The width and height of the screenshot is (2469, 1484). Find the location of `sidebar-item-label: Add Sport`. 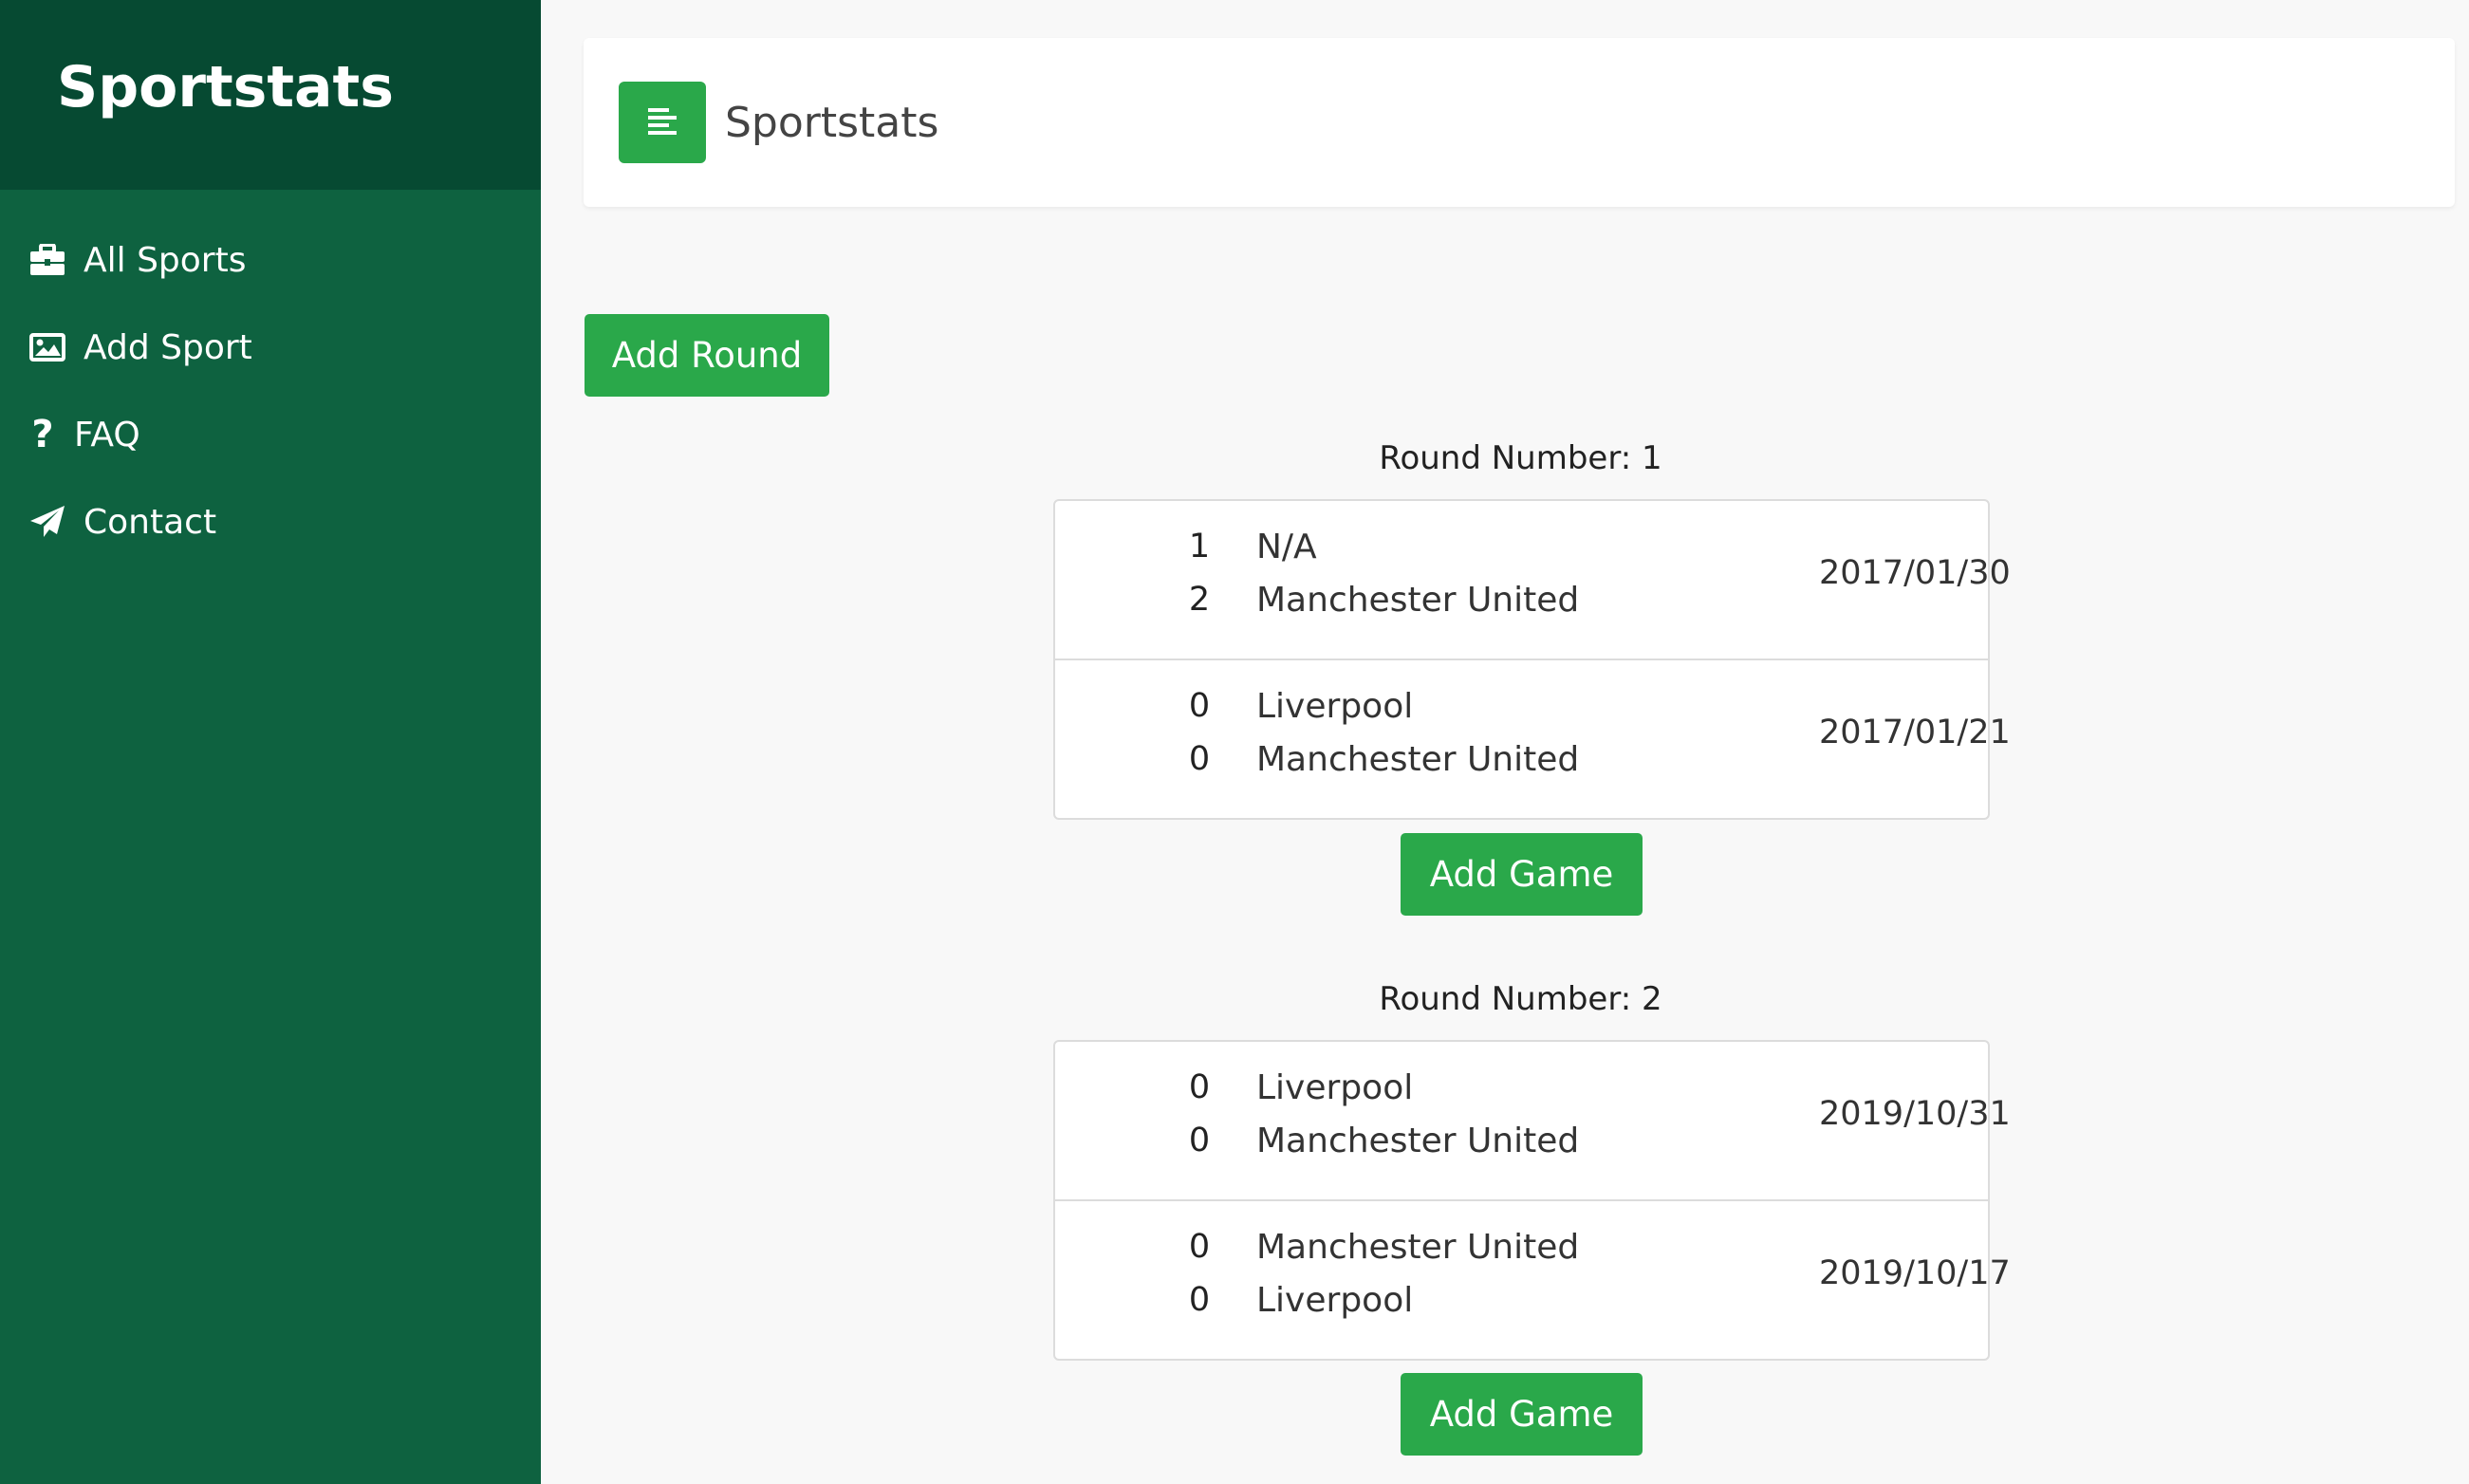

sidebar-item-label: Add Sport is located at coordinates (168, 347).